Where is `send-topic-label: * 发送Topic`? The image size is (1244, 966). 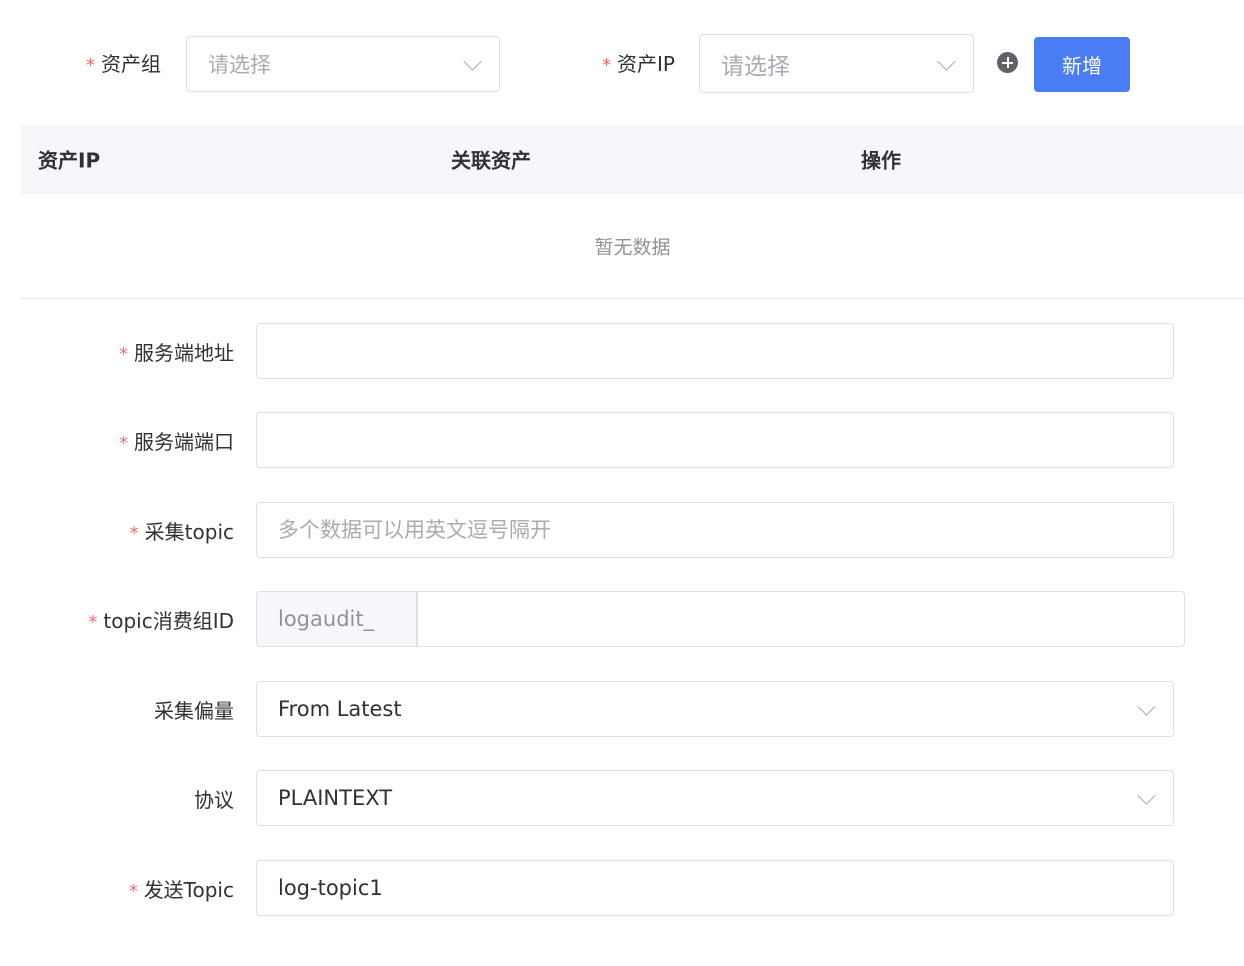 send-topic-label: * 发送Topic is located at coordinates (181, 890).